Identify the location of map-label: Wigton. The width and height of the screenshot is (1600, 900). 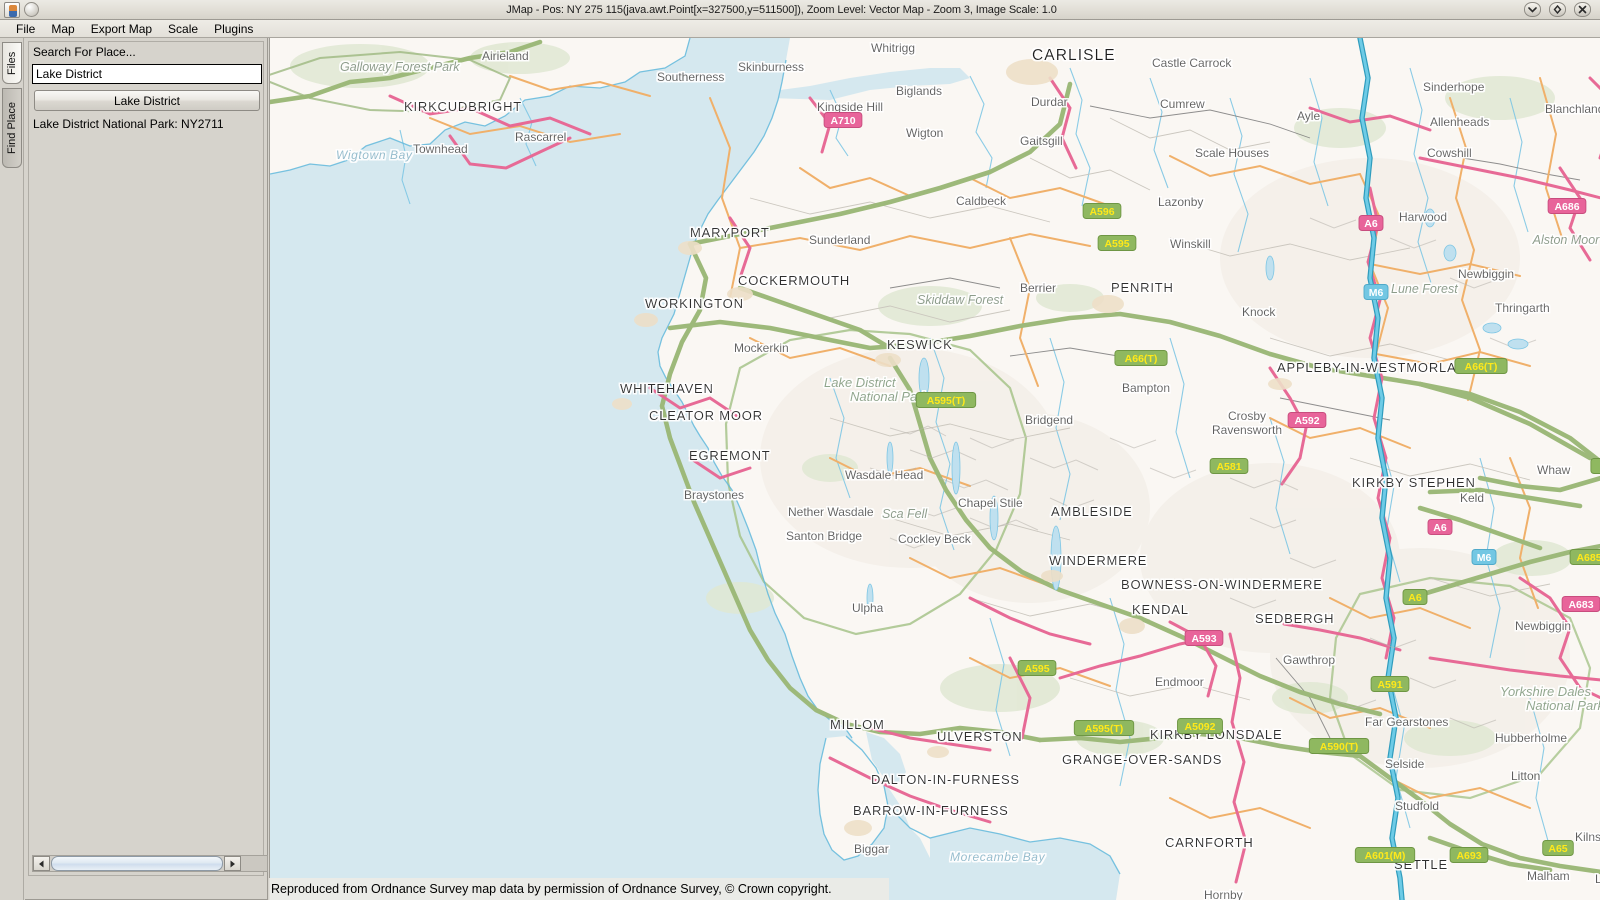
(924, 133).